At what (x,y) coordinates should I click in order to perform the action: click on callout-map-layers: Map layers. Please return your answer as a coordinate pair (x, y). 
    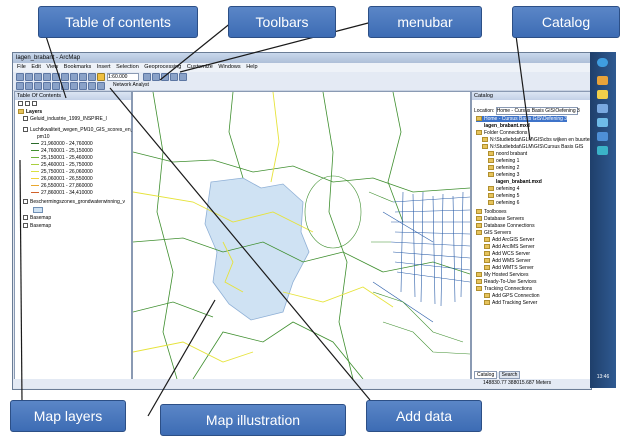
    Looking at the image, I should click on (68, 416).